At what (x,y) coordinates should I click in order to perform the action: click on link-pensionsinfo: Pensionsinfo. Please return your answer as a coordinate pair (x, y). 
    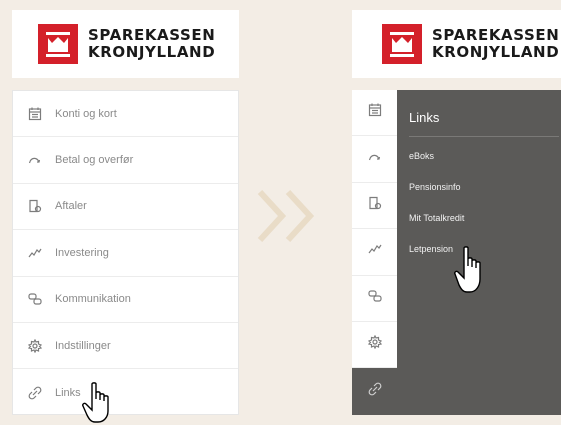
    Looking at the image, I should click on (485, 187).